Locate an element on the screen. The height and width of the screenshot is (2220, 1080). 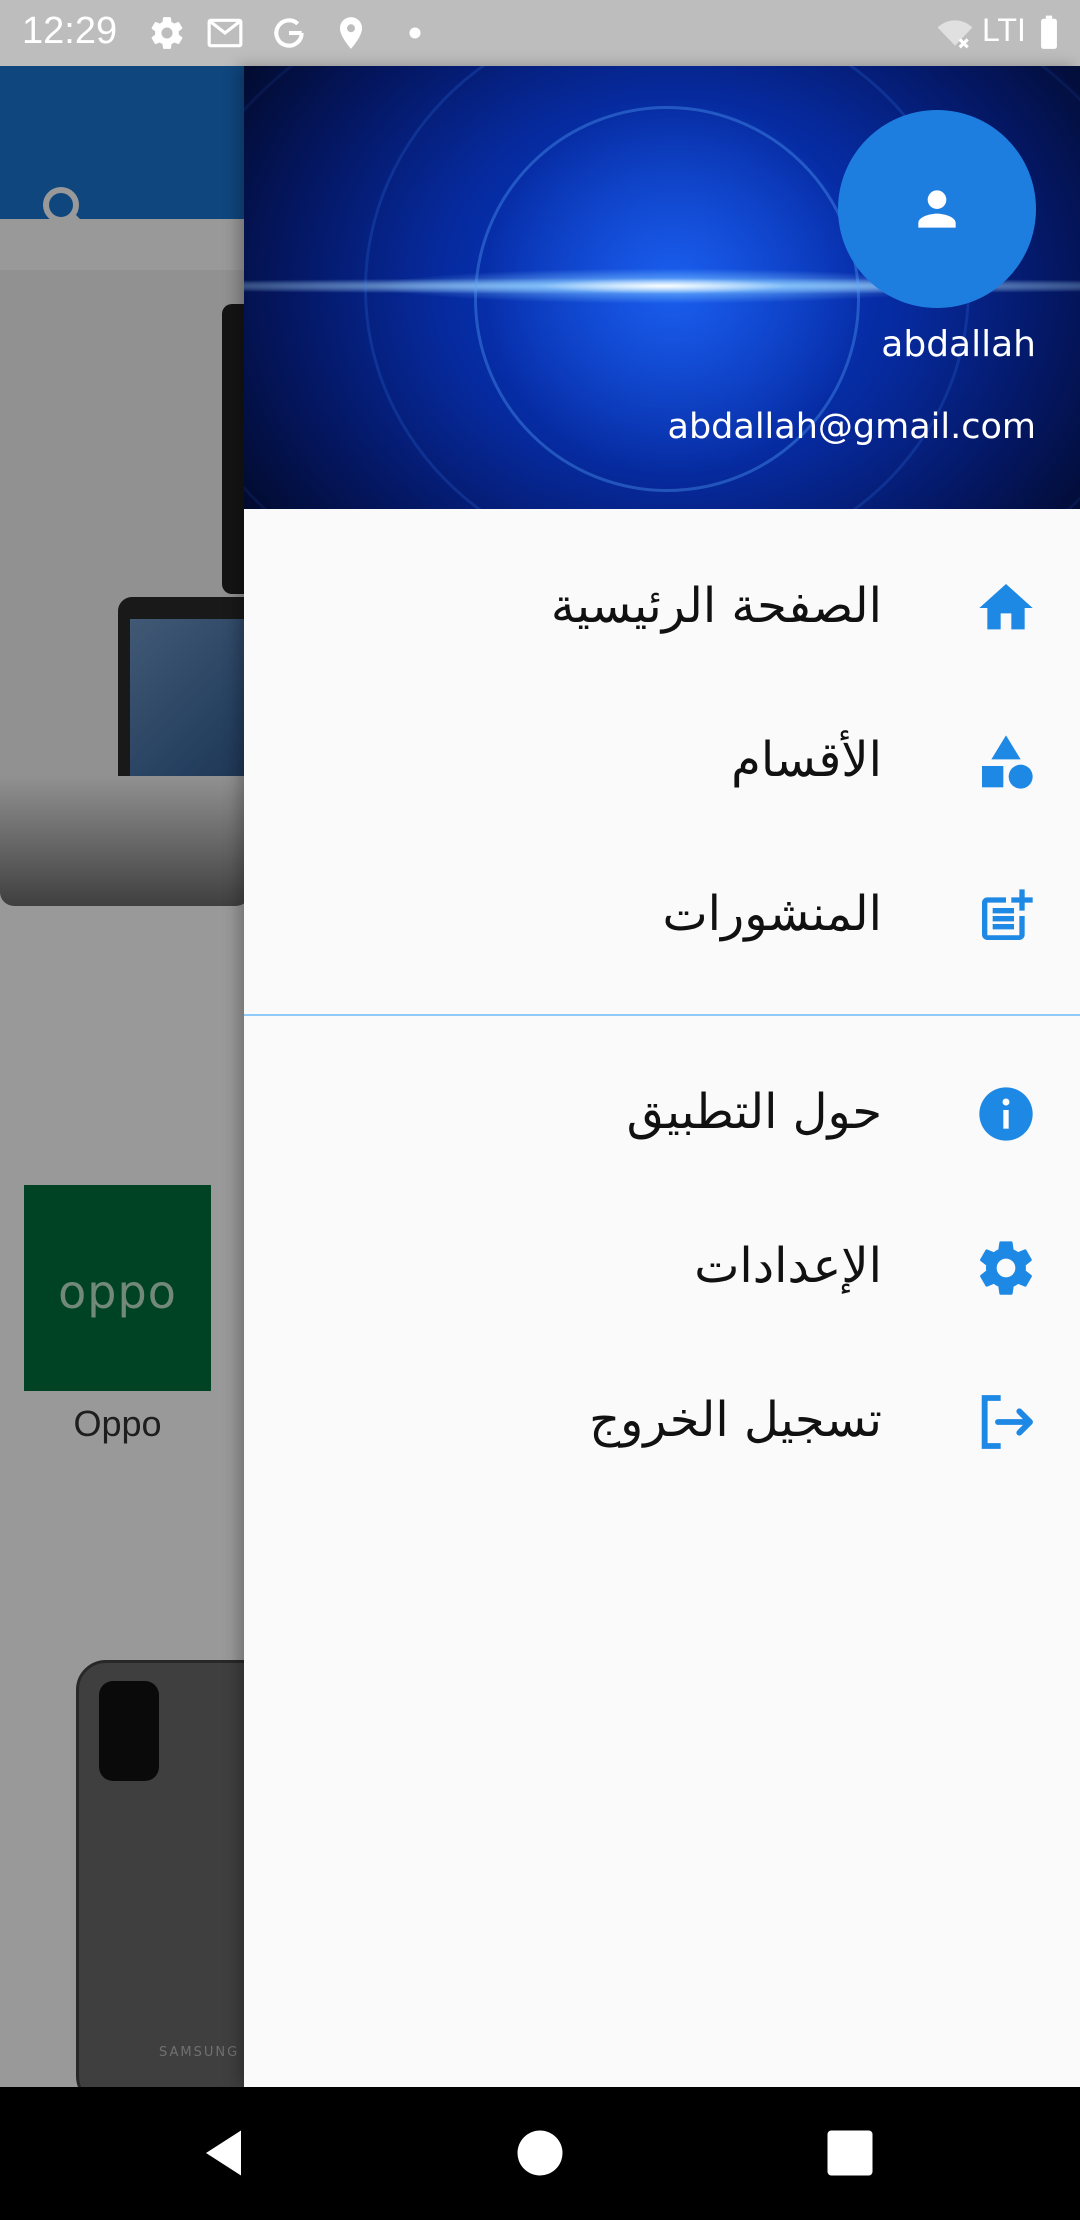
network-type: LTI is located at coordinates (1004, 30).